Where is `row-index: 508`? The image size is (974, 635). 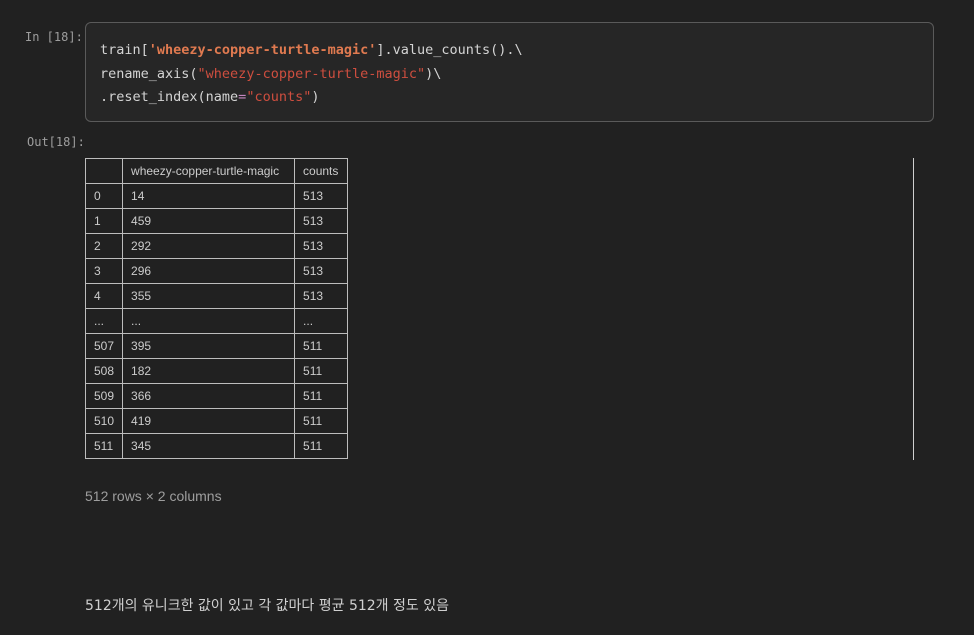
row-index: 508 is located at coordinates (104, 371).